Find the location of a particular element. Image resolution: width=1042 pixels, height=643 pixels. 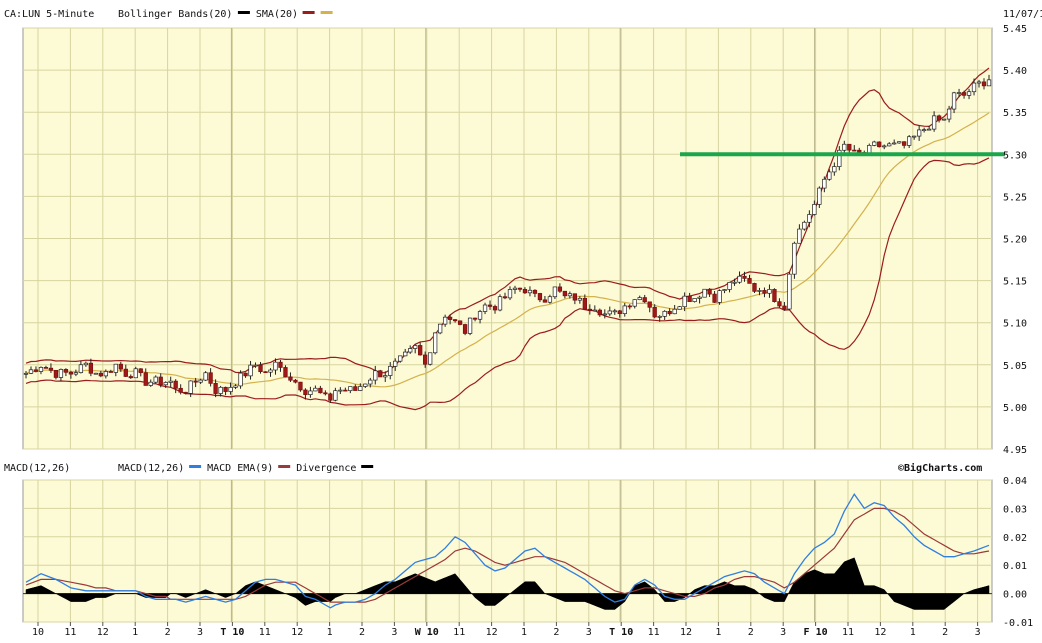

price-tick-label: 5.05 is located at coordinates (1015, 366).